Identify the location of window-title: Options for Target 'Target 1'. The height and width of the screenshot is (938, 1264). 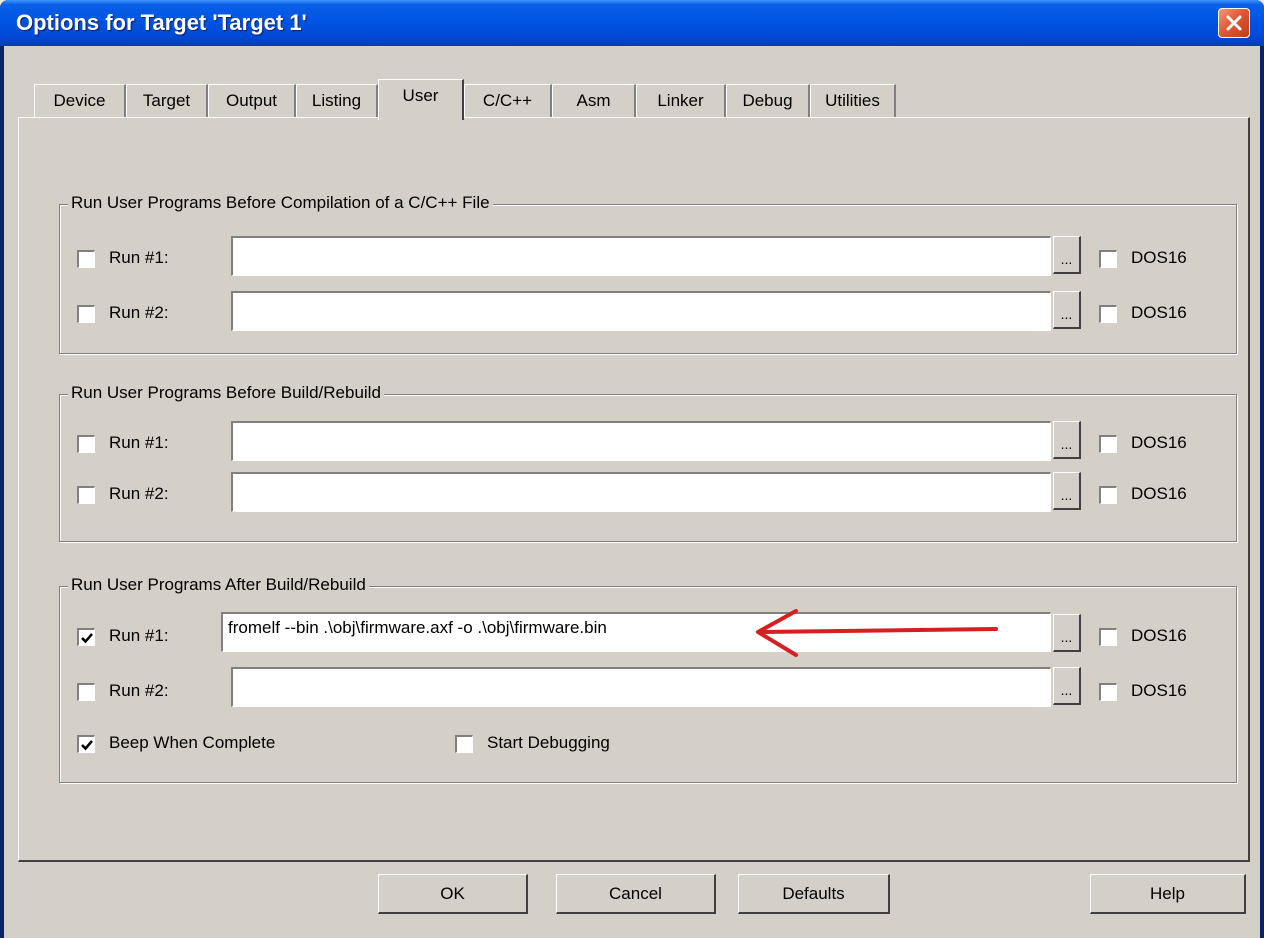
(161, 22).